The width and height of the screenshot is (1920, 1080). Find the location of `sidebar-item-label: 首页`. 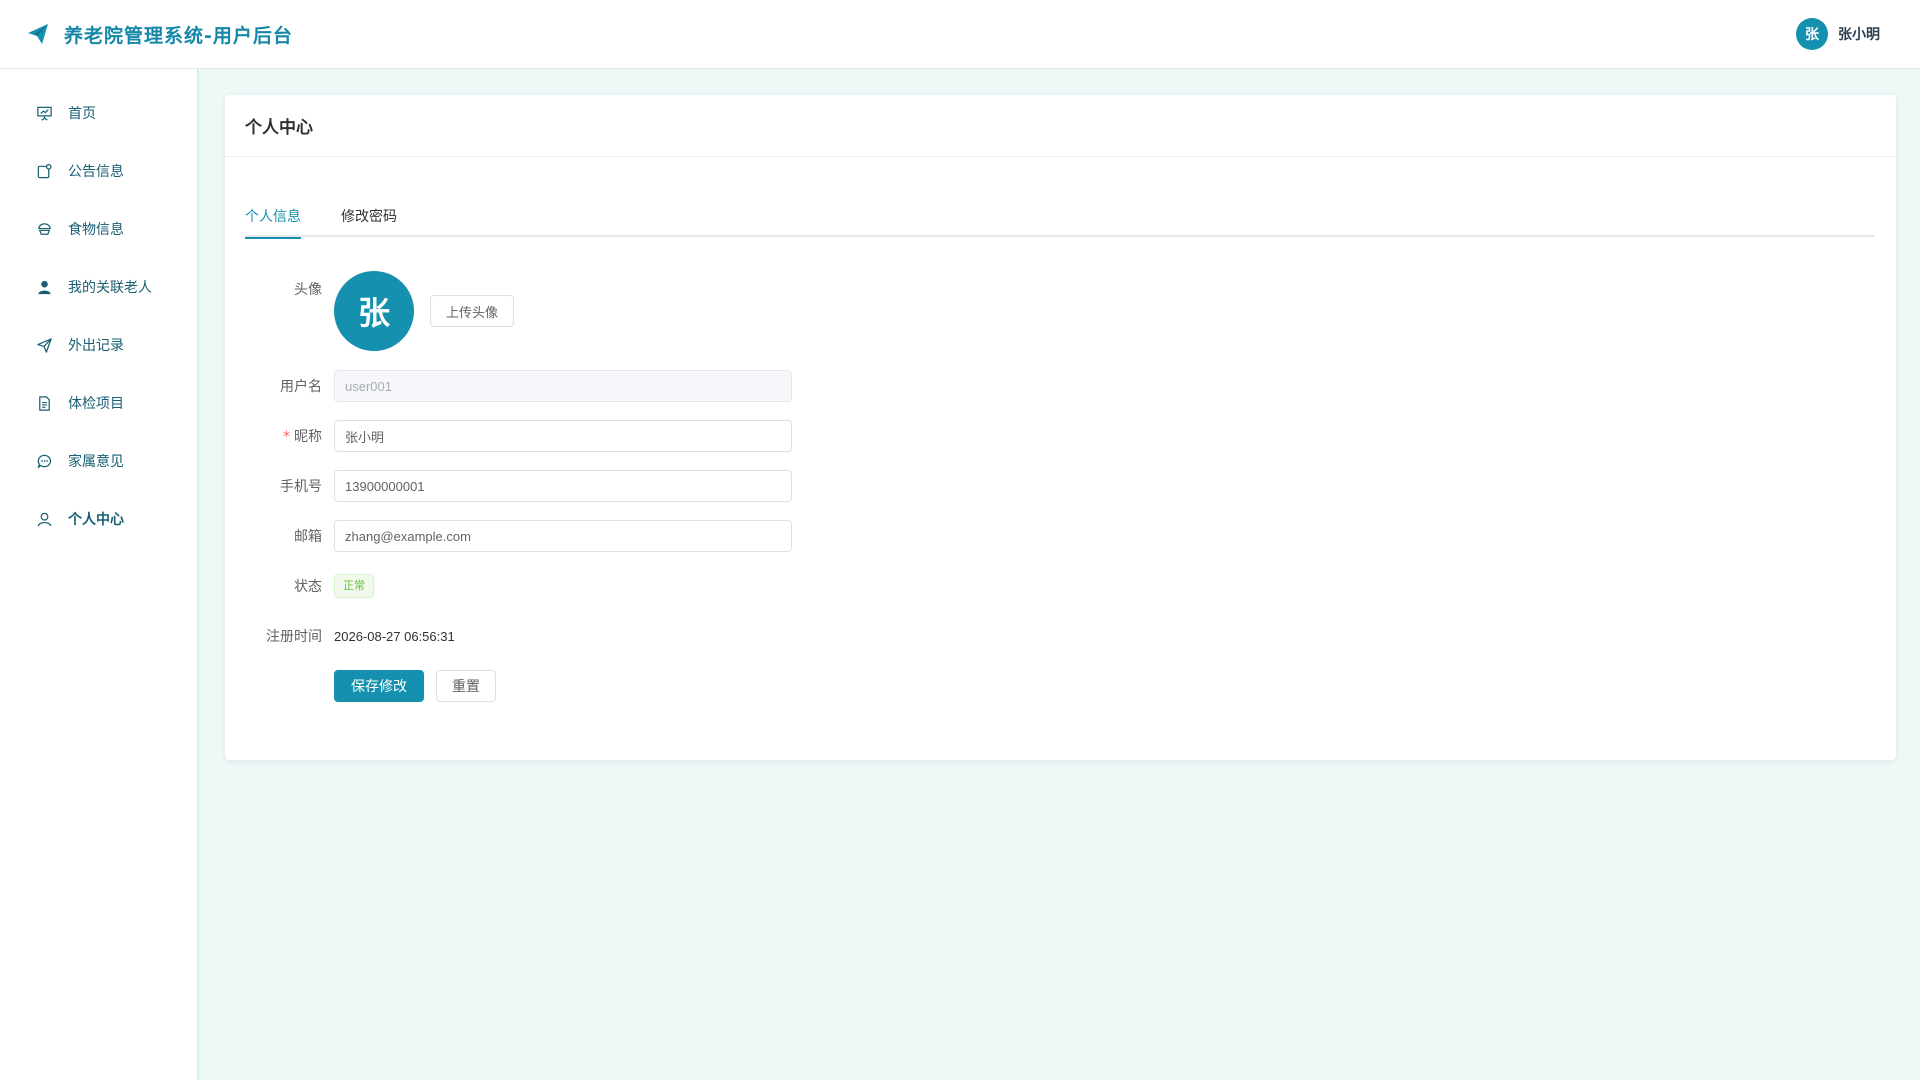

sidebar-item-label: 首页 is located at coordinates (82, 114).